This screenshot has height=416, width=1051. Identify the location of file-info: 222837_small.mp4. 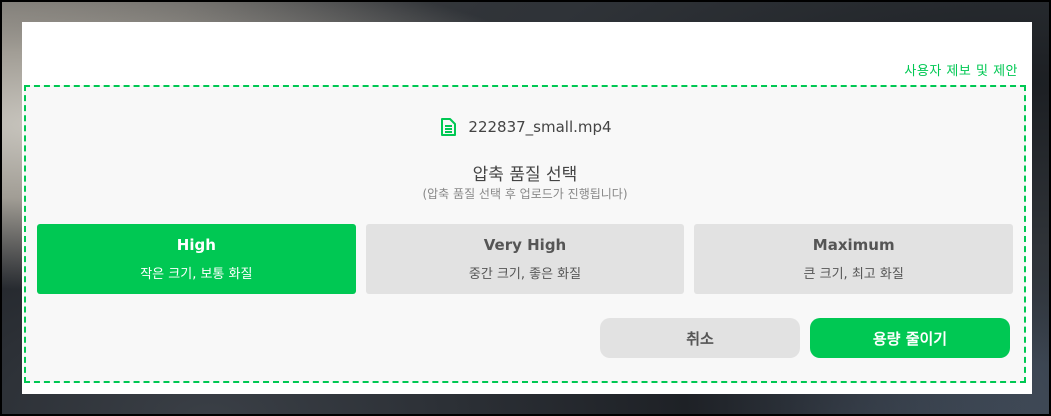
(525, 127).